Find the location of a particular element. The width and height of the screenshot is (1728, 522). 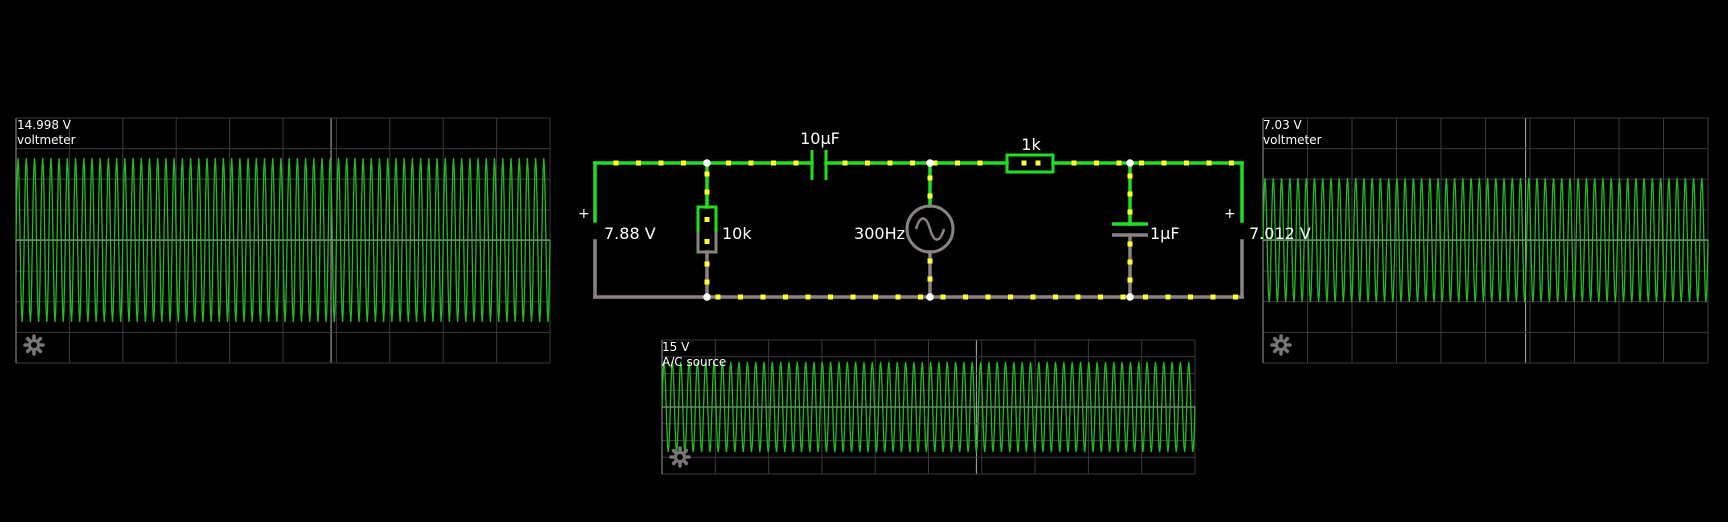

meter-left-plus: + is located at coordinates (584, 214).